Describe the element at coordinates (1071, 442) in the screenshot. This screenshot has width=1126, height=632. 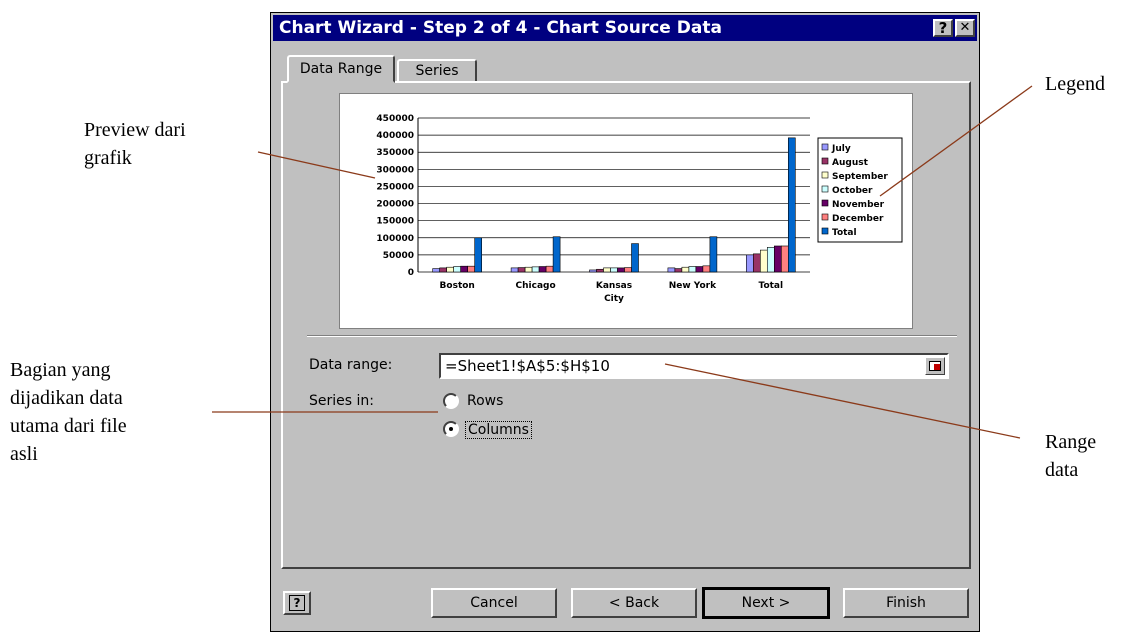
I see `annotation-line: Range` at that location.